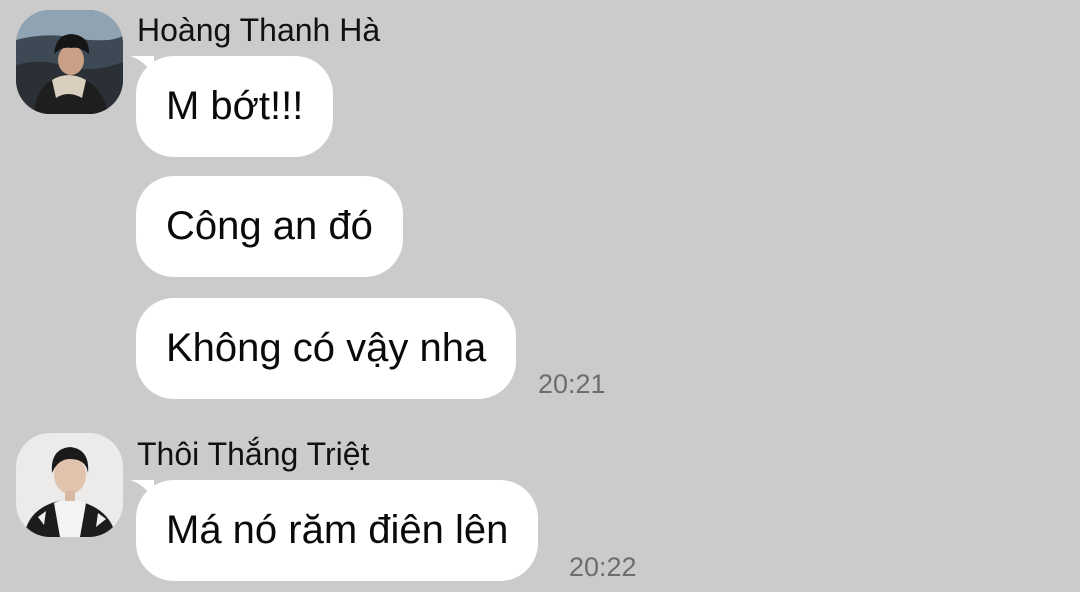  I want to click on message-timestamp: 20:22, so click(603, 567).